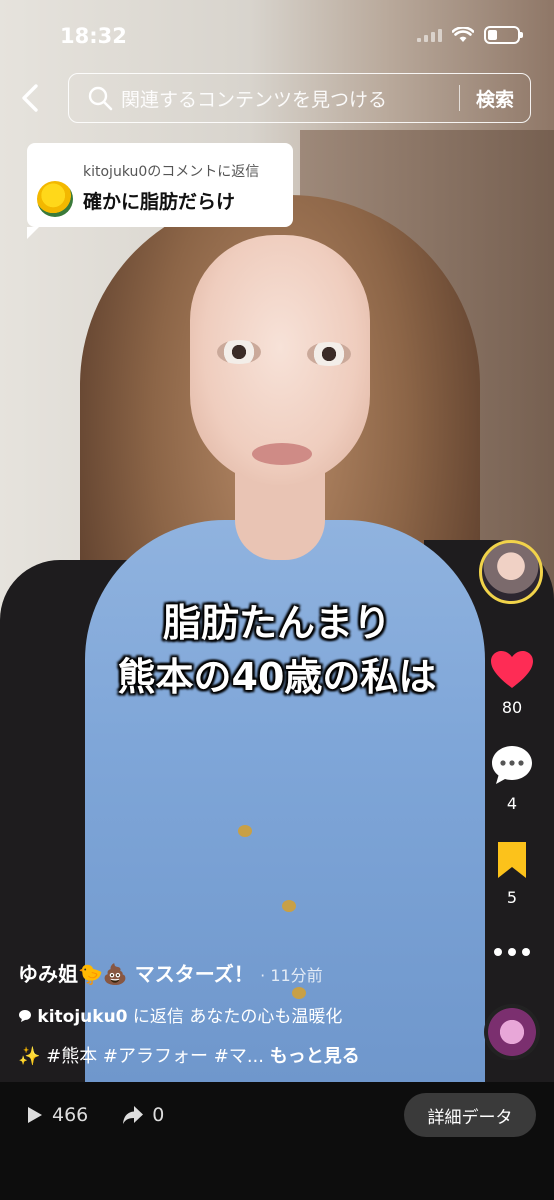  I want to click on speech-bubble-icon, so click(25, 1016).